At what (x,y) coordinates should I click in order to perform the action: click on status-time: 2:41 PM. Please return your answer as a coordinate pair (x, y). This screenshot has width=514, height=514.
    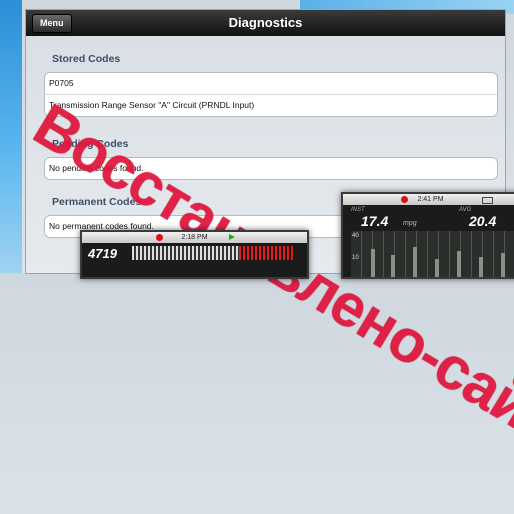
    Looking at the image, I should click on (430, 199).